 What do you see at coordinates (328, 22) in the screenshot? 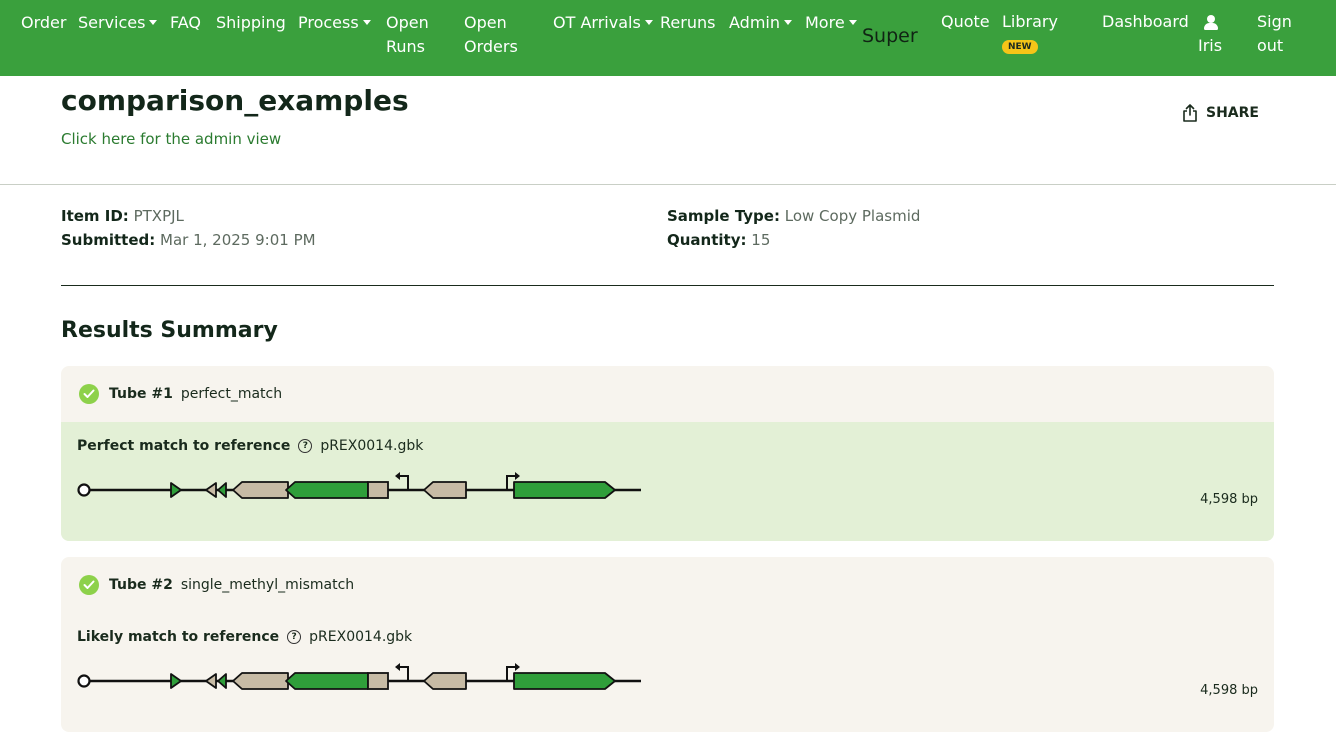
I see `nav-process-label: Process` at bounding box center [328, 22].